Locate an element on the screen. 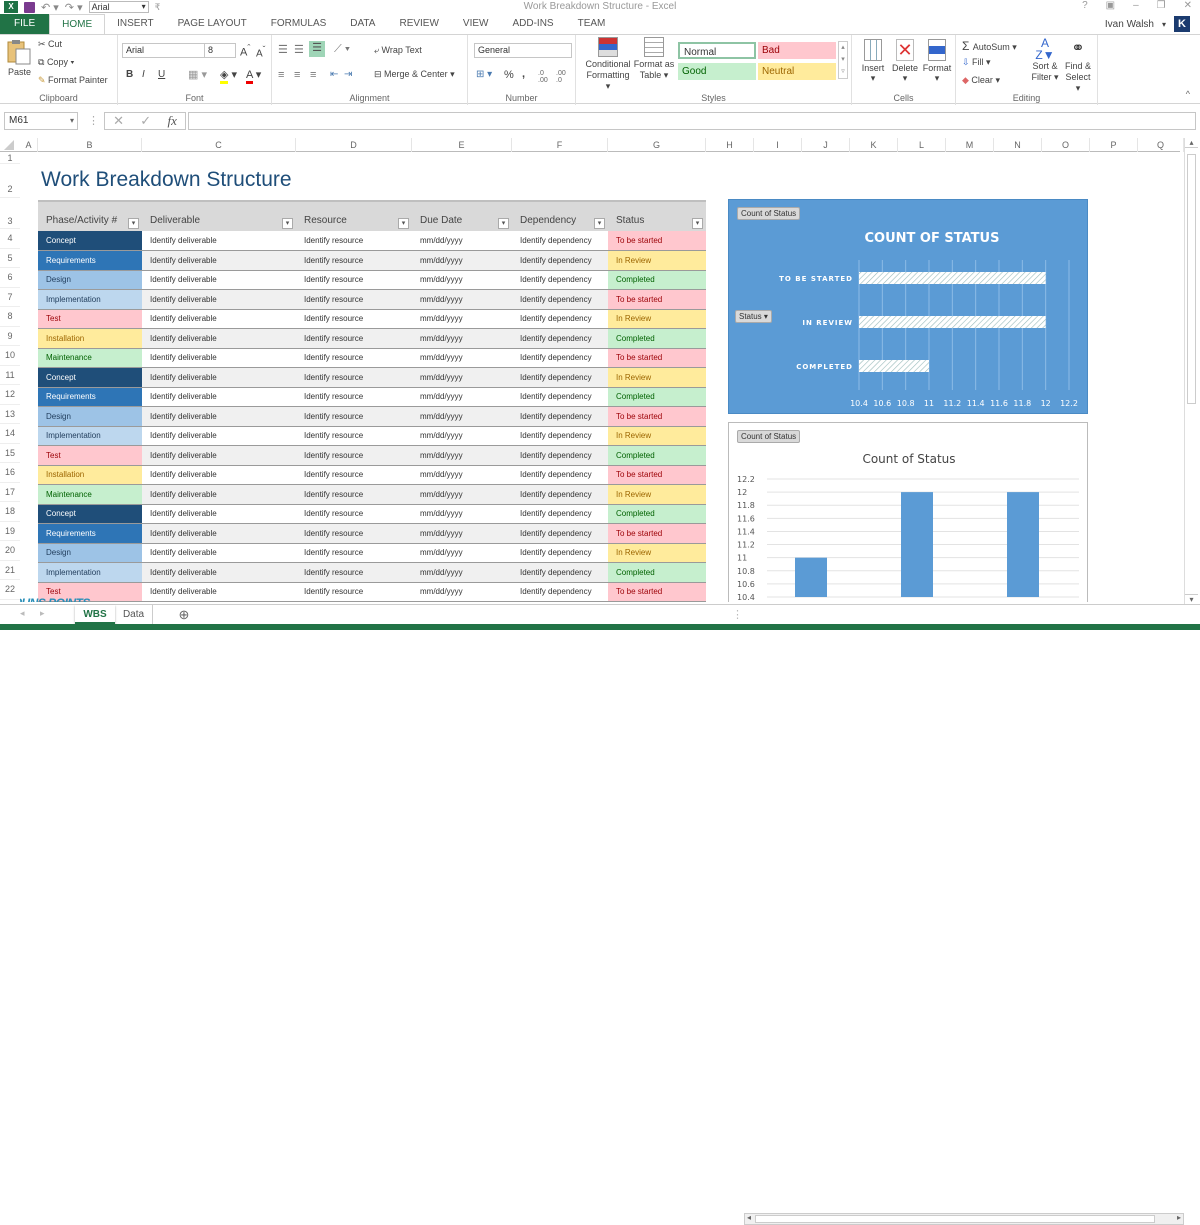 This screenshot has height=1225, width=1200. bottom-align-icon: ☰ is located at coordinates (317, 49).